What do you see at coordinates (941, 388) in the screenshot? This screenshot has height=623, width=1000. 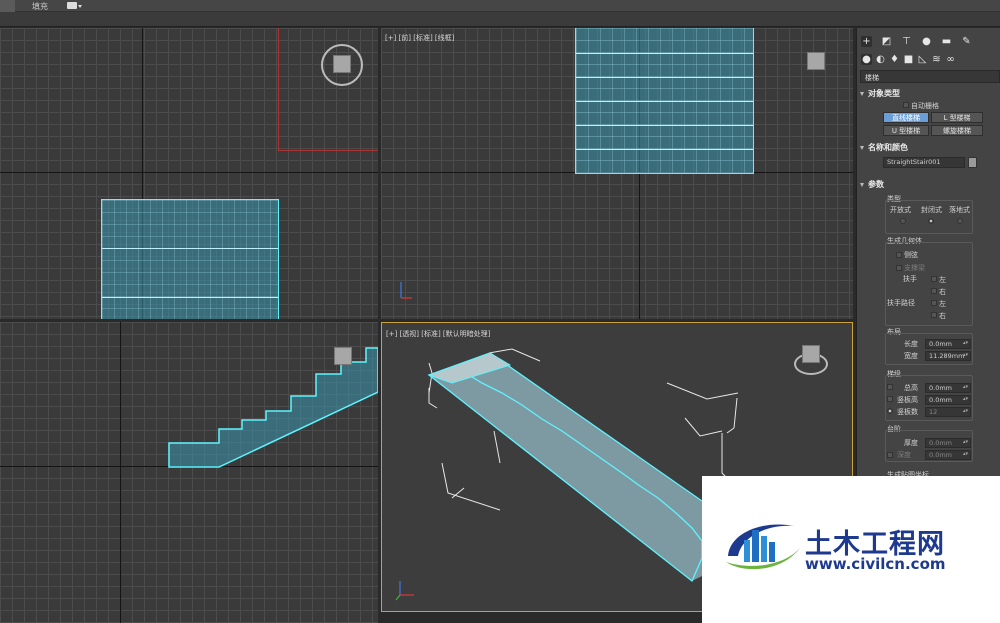 I see `overall-value: 0.0mm` at bounding box center [941, 388].